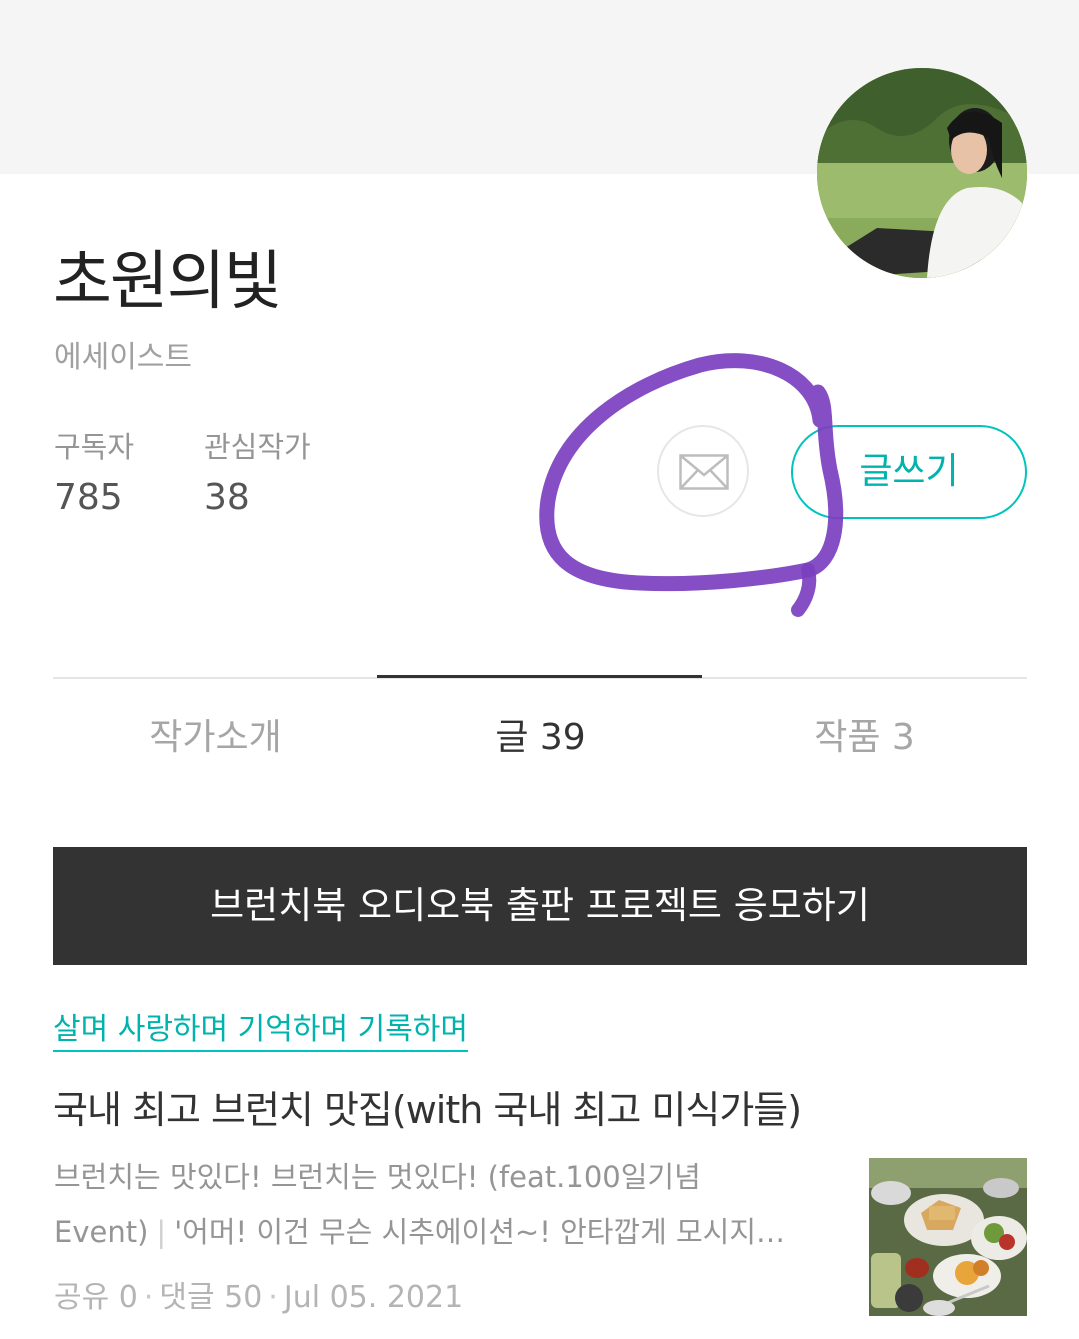 The height and width of the screenshot is (1339, 1079). I want to click on avatar, so click(922, 173).